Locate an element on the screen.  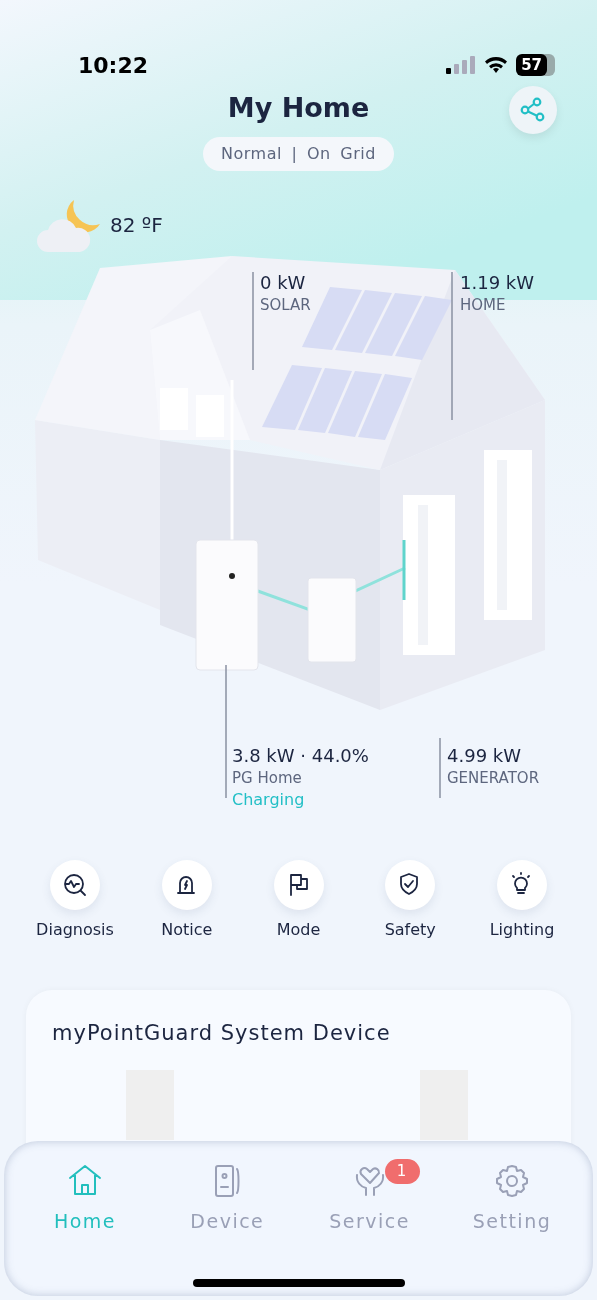
wifi-icon is located at coordinates (496, 65).